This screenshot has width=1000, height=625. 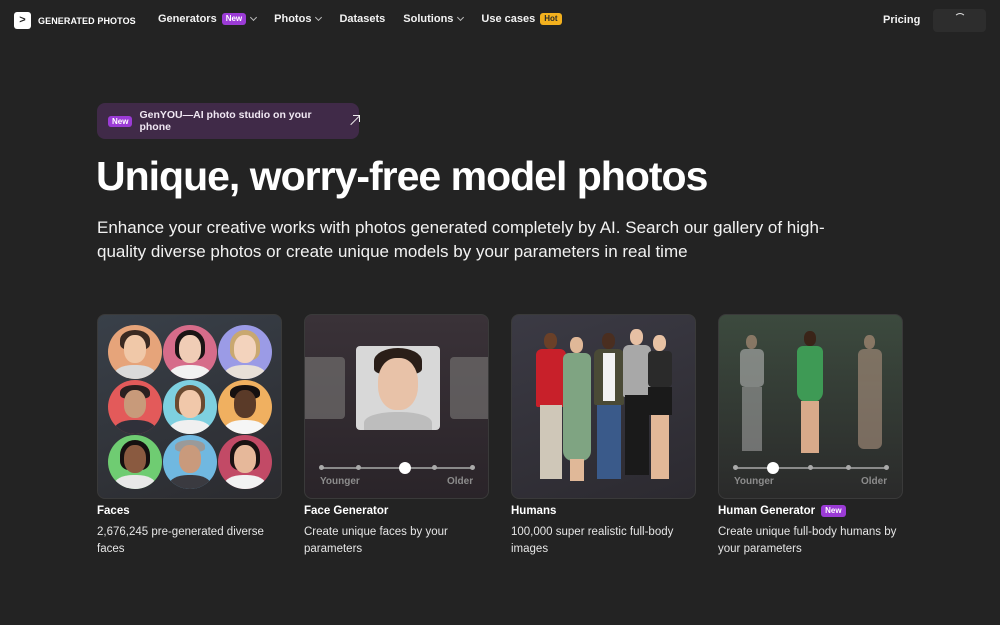 I want to click on humans-image, so click(x=603, y=406).